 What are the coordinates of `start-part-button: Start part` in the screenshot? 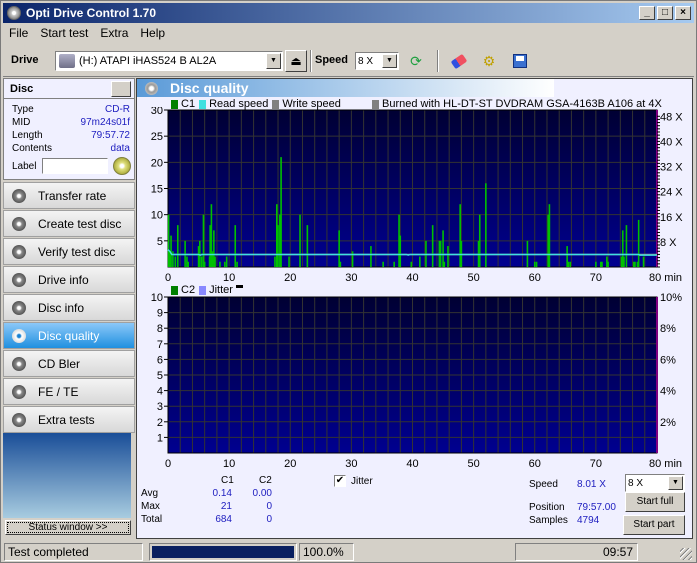 It's located at (654, 525).